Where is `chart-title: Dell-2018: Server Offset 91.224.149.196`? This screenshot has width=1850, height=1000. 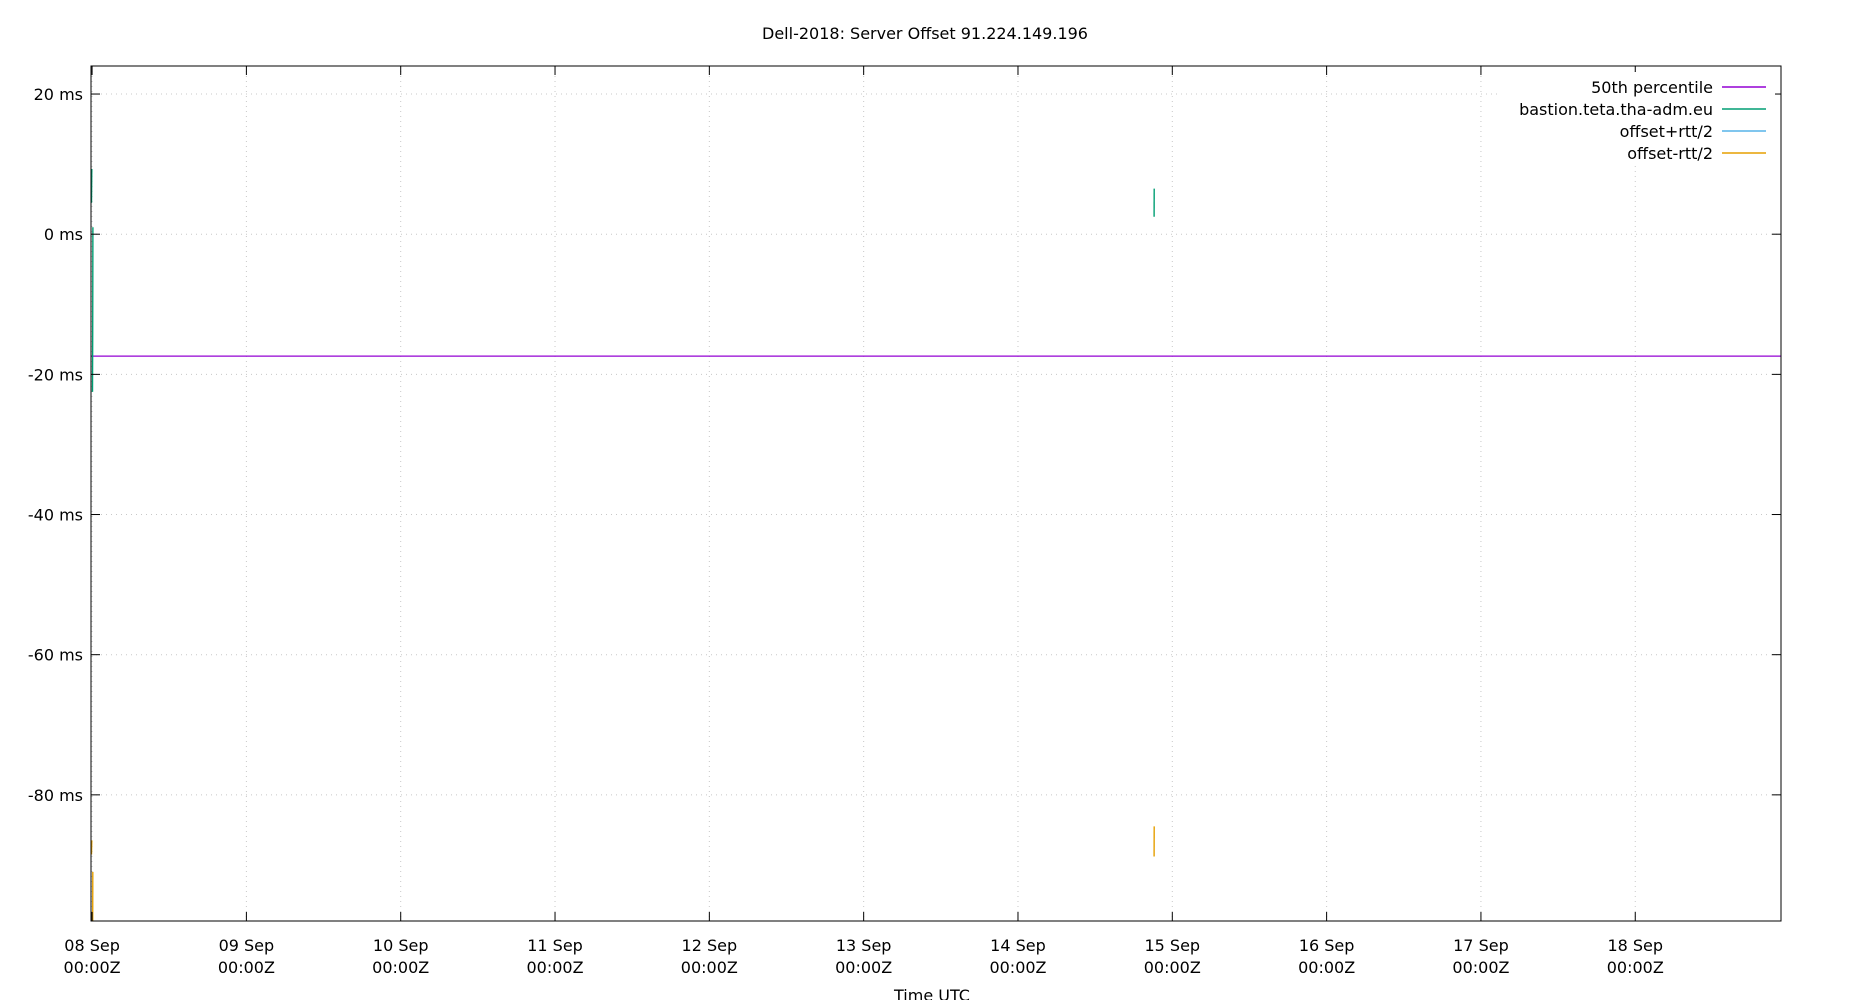
chart-title: Dell-2018: Server Offset 91.224.149.196 is located at coordinates (925, 33).